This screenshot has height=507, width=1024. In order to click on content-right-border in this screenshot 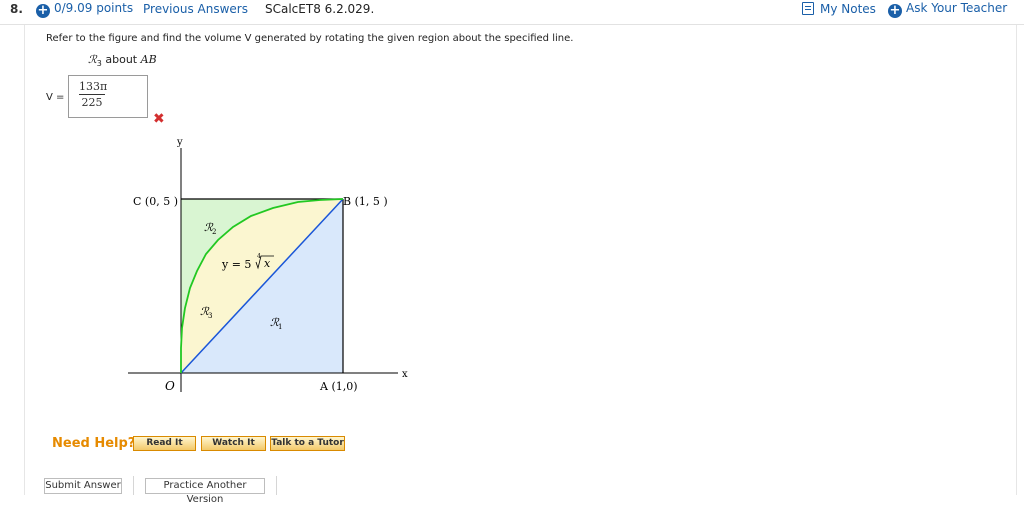, I will do `click(1016, 260)`.